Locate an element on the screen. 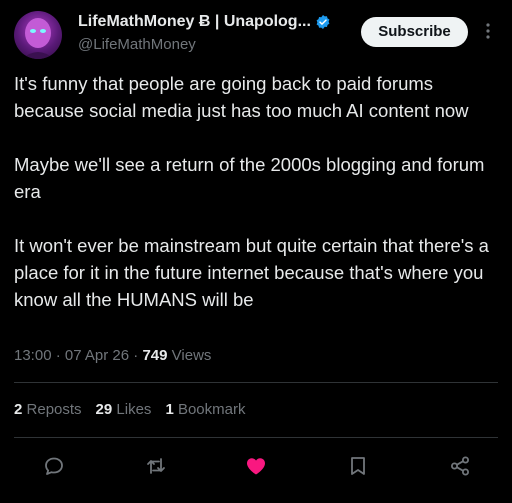  reposts-label: Reposts is located at coordinates (54, 409).